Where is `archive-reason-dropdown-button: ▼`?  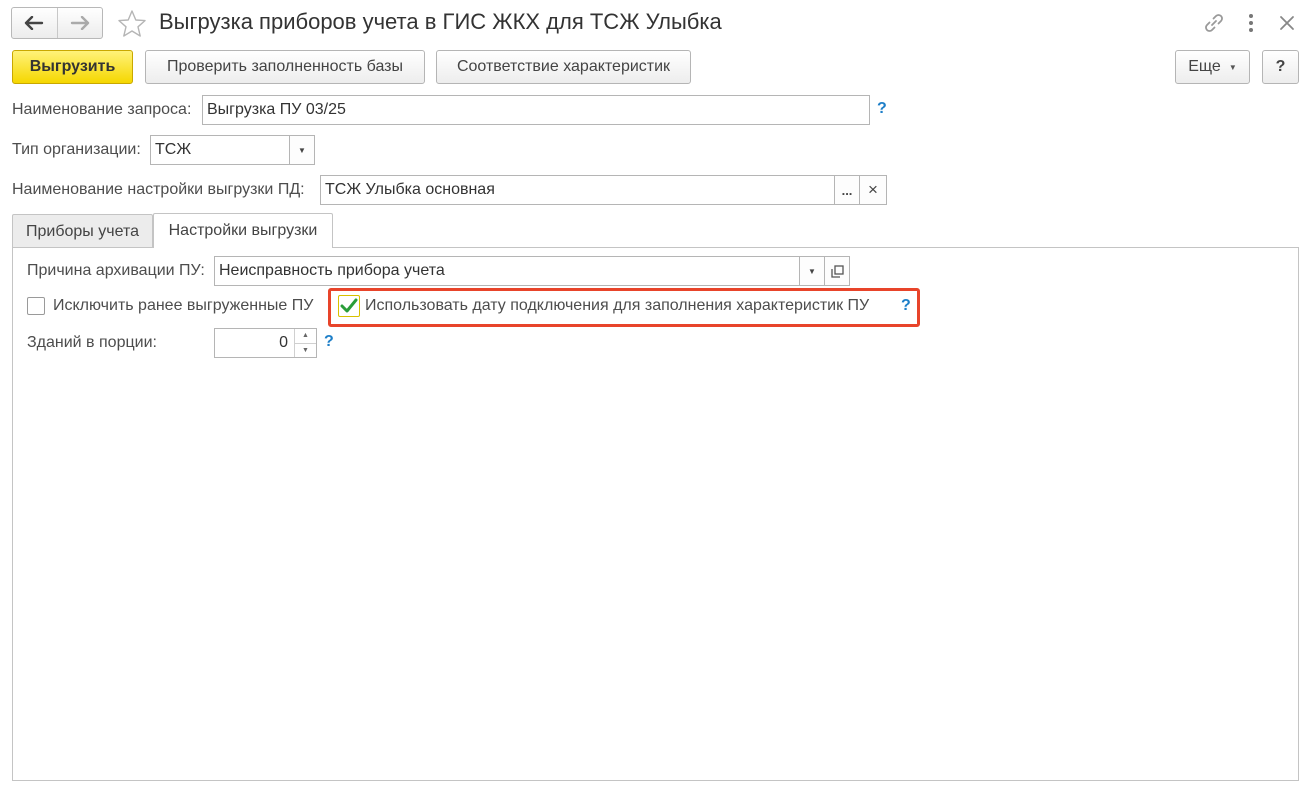
archive-reason-dropdown-button: ▼ is located at coordinates (812, 271).